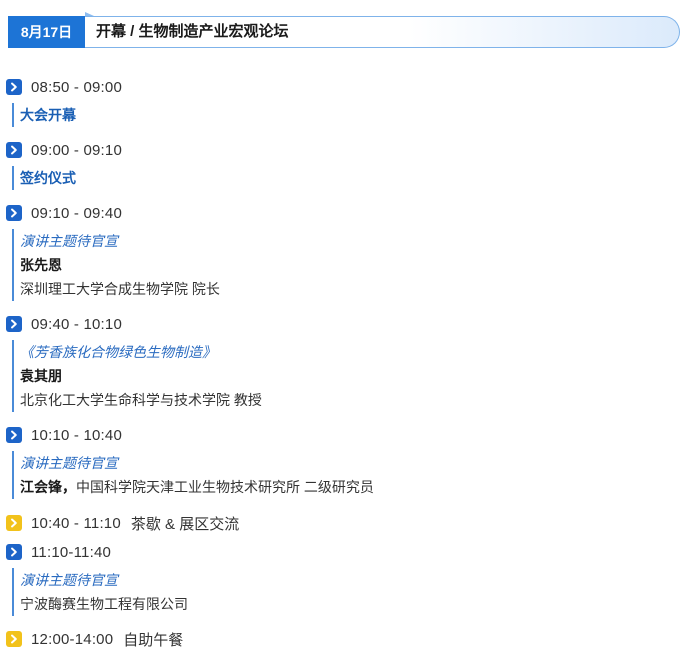 This screenshot has height=660, width=686. I want to click on agenda-item-detail: 演讲主题待官宣 张先恩 深圳理工大学合成生物学院 院长, so click(116, 265).